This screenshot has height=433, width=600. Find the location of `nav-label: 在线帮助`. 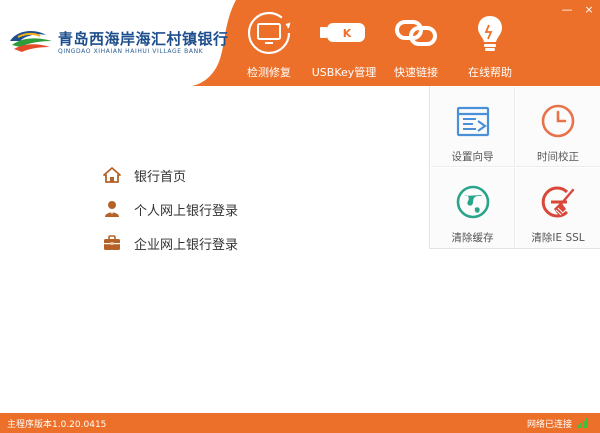

nav-label: 在线帮助 is located at coordinates (490, 72).